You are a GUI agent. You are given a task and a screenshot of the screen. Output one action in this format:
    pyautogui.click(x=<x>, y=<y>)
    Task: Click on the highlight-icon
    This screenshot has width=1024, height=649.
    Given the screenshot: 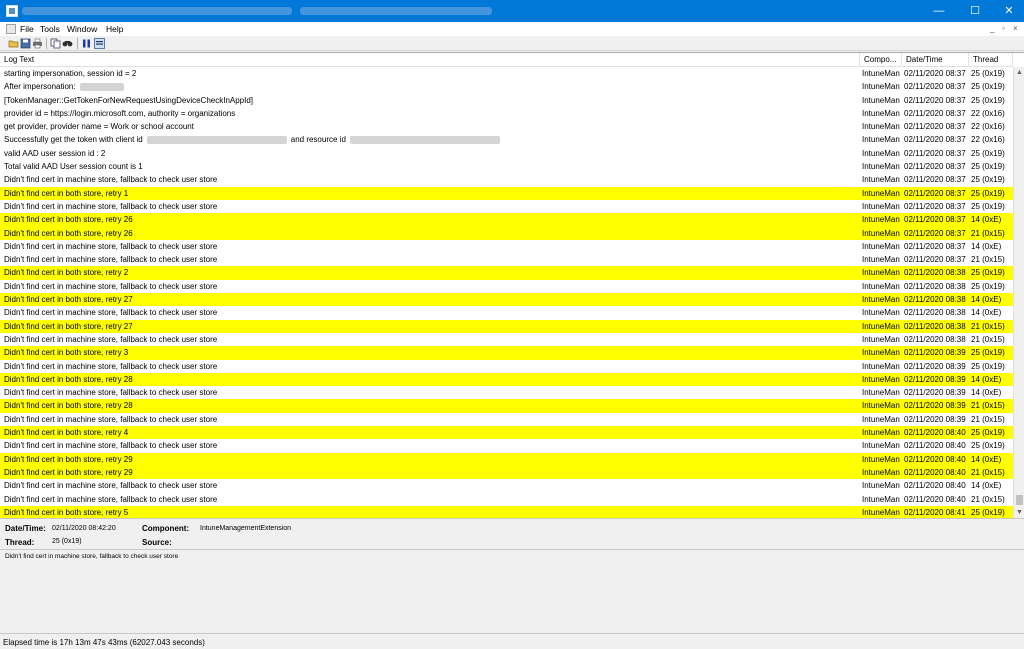 What is the action you would take?
    pyautogui.click(x=99, y=43)
    